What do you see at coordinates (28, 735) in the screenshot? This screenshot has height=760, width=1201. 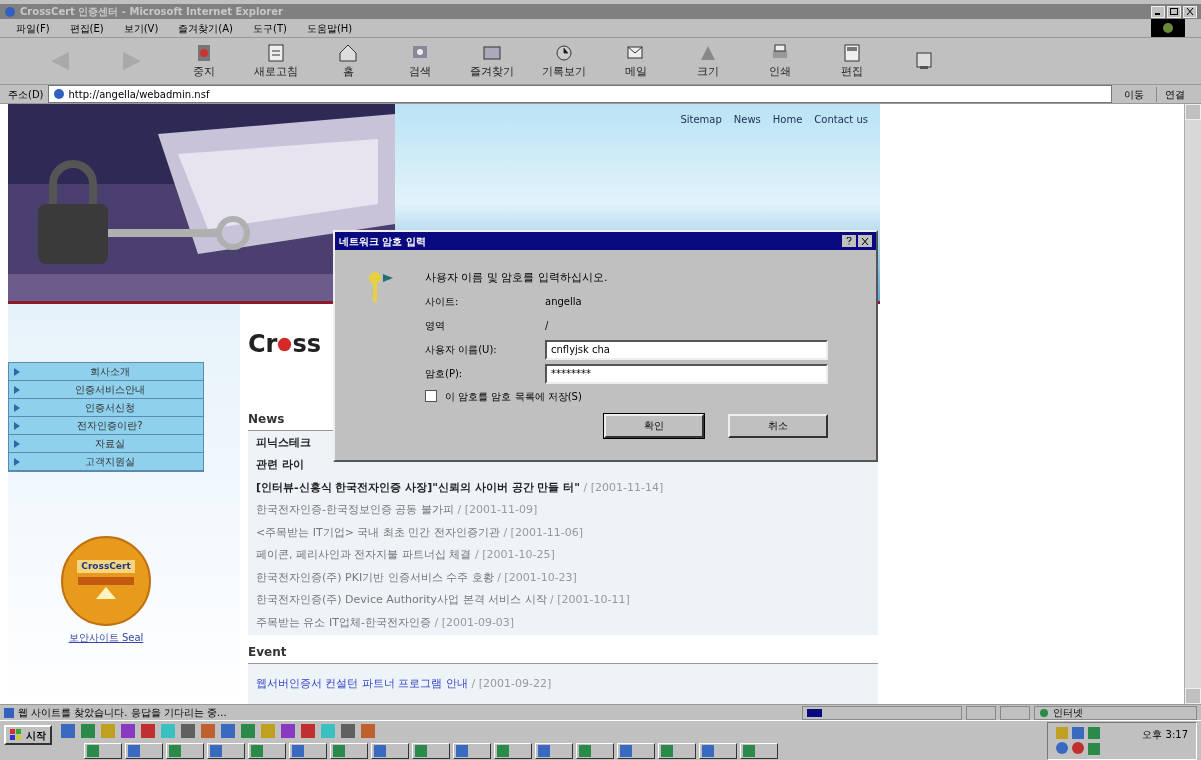 I see `start-button: 시작` at bounding box center [28, 735].